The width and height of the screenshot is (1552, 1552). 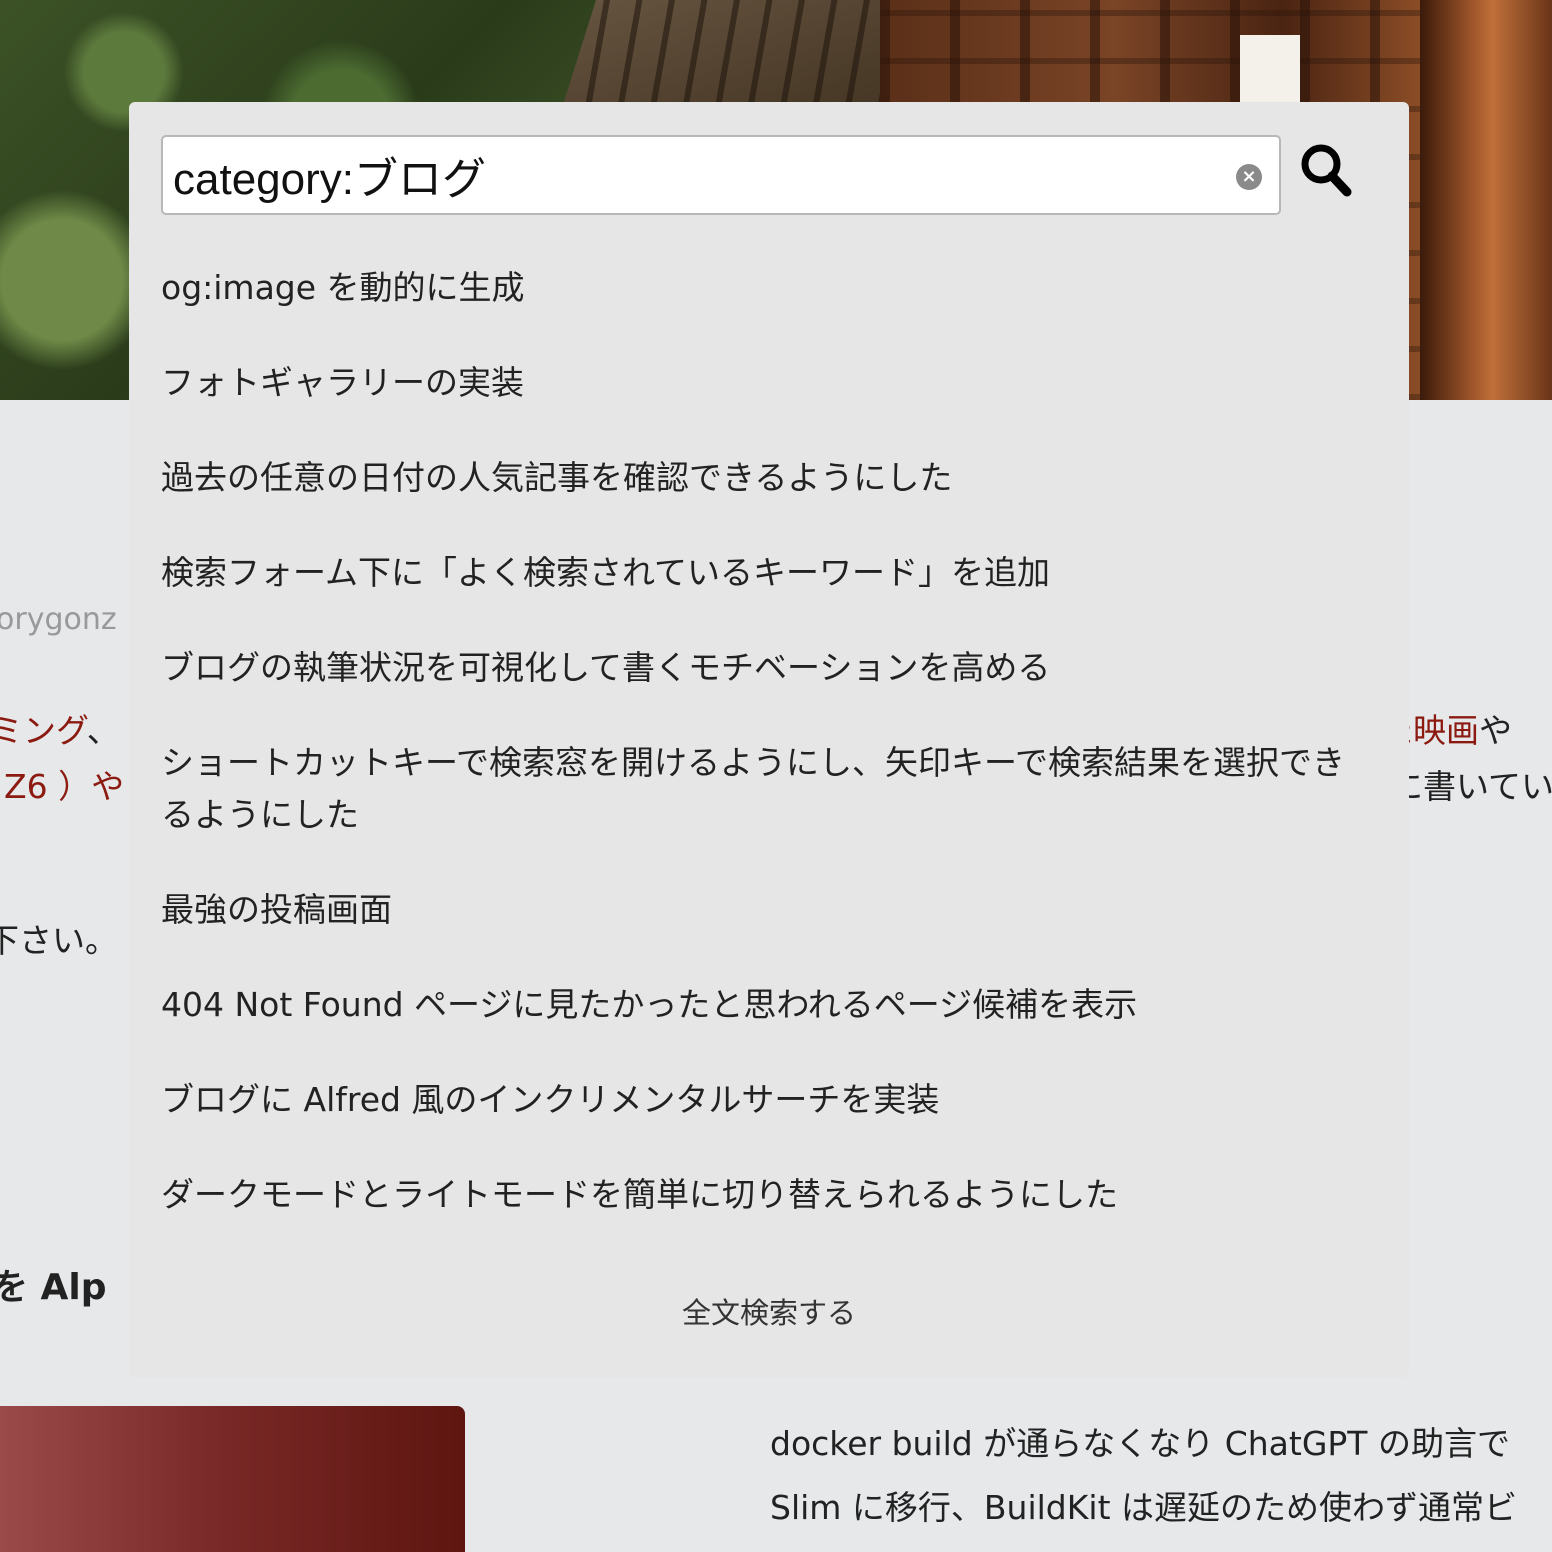 I want to click on search-field: ×, so click(x=721, y=175).